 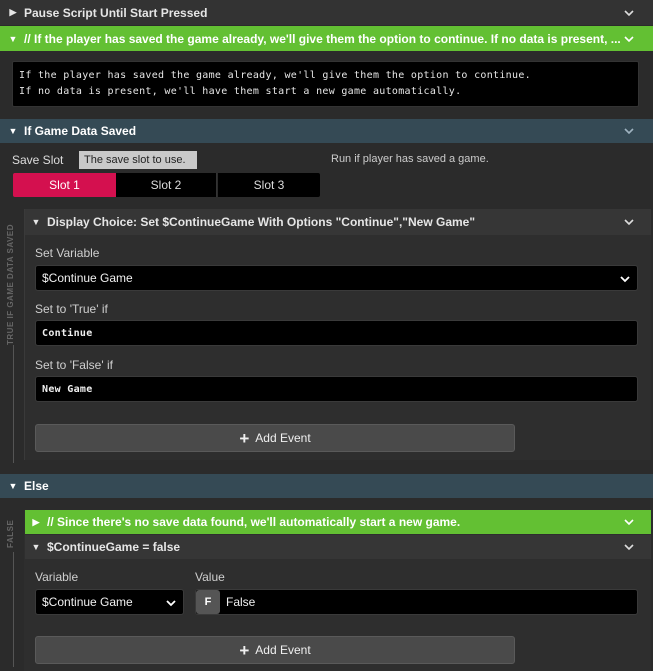 I want to click on set-false-label: $ContinueGame = false, so click(x=114, y=547).